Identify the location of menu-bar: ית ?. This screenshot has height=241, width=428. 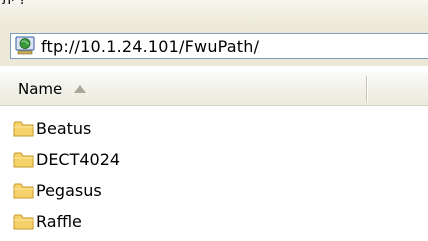
(214, 13).